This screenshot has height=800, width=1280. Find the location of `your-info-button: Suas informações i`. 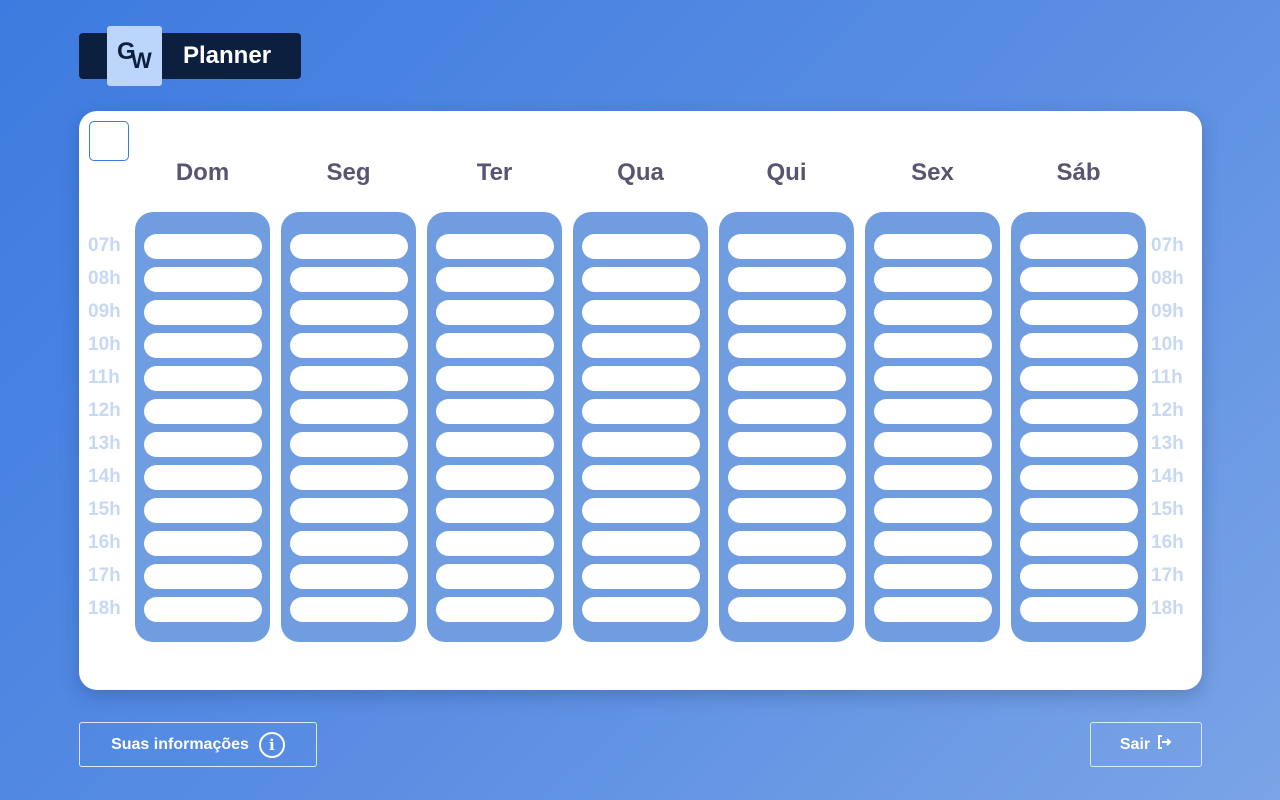

your-info-button: Suas informações i is located at coordinates (198, 744).